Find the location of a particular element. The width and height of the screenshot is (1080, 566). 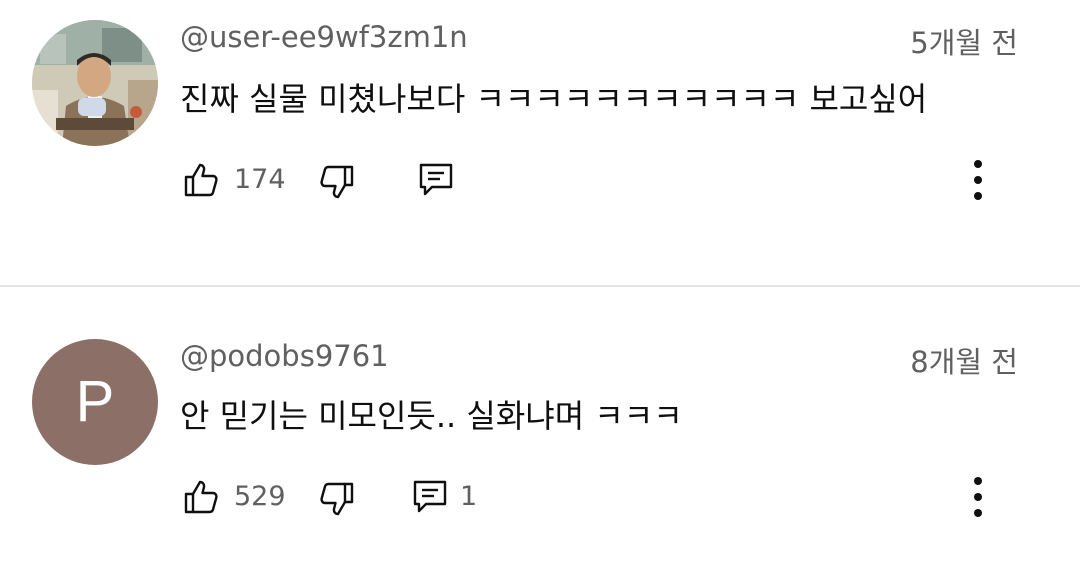

avatar-letter: P is located at coordinates (95, 401).